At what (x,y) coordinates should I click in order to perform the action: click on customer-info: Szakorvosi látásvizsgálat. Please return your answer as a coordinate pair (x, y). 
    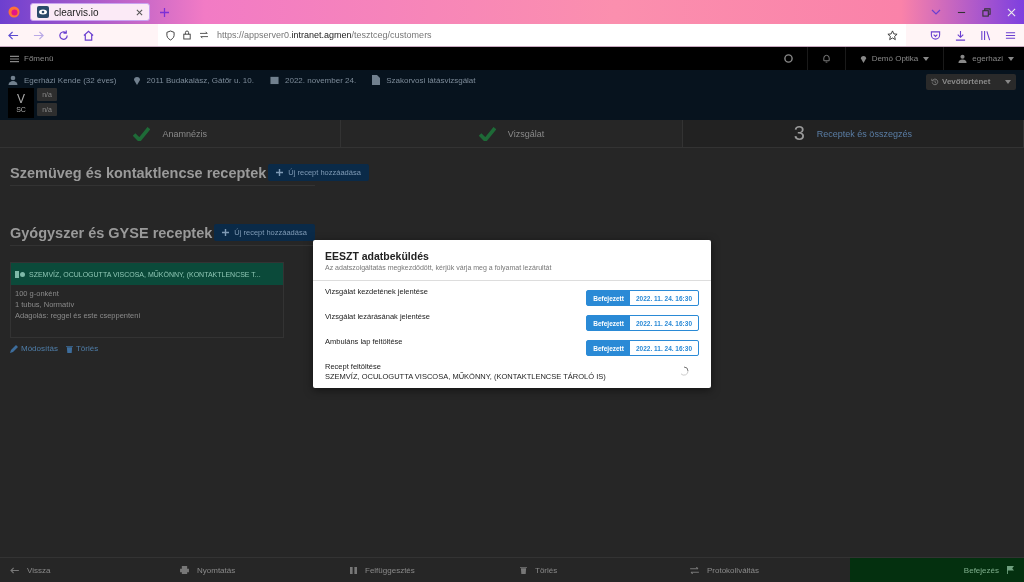
    Looking at the image, I should click on (431, 80).